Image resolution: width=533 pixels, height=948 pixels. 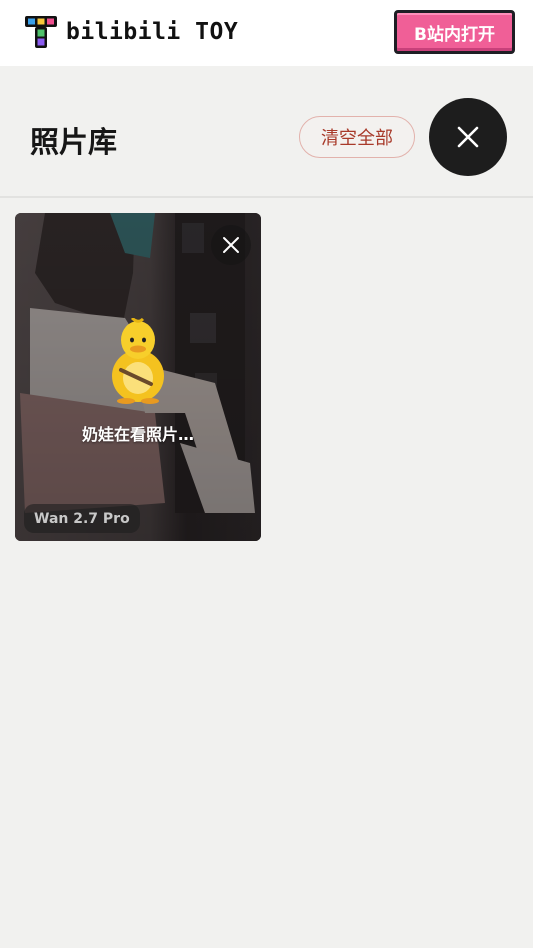 What do you see at coordinates (357, 137) in the screenshot?
I see `clear-all-button: 清空全部` at bounding box center [357, 137].